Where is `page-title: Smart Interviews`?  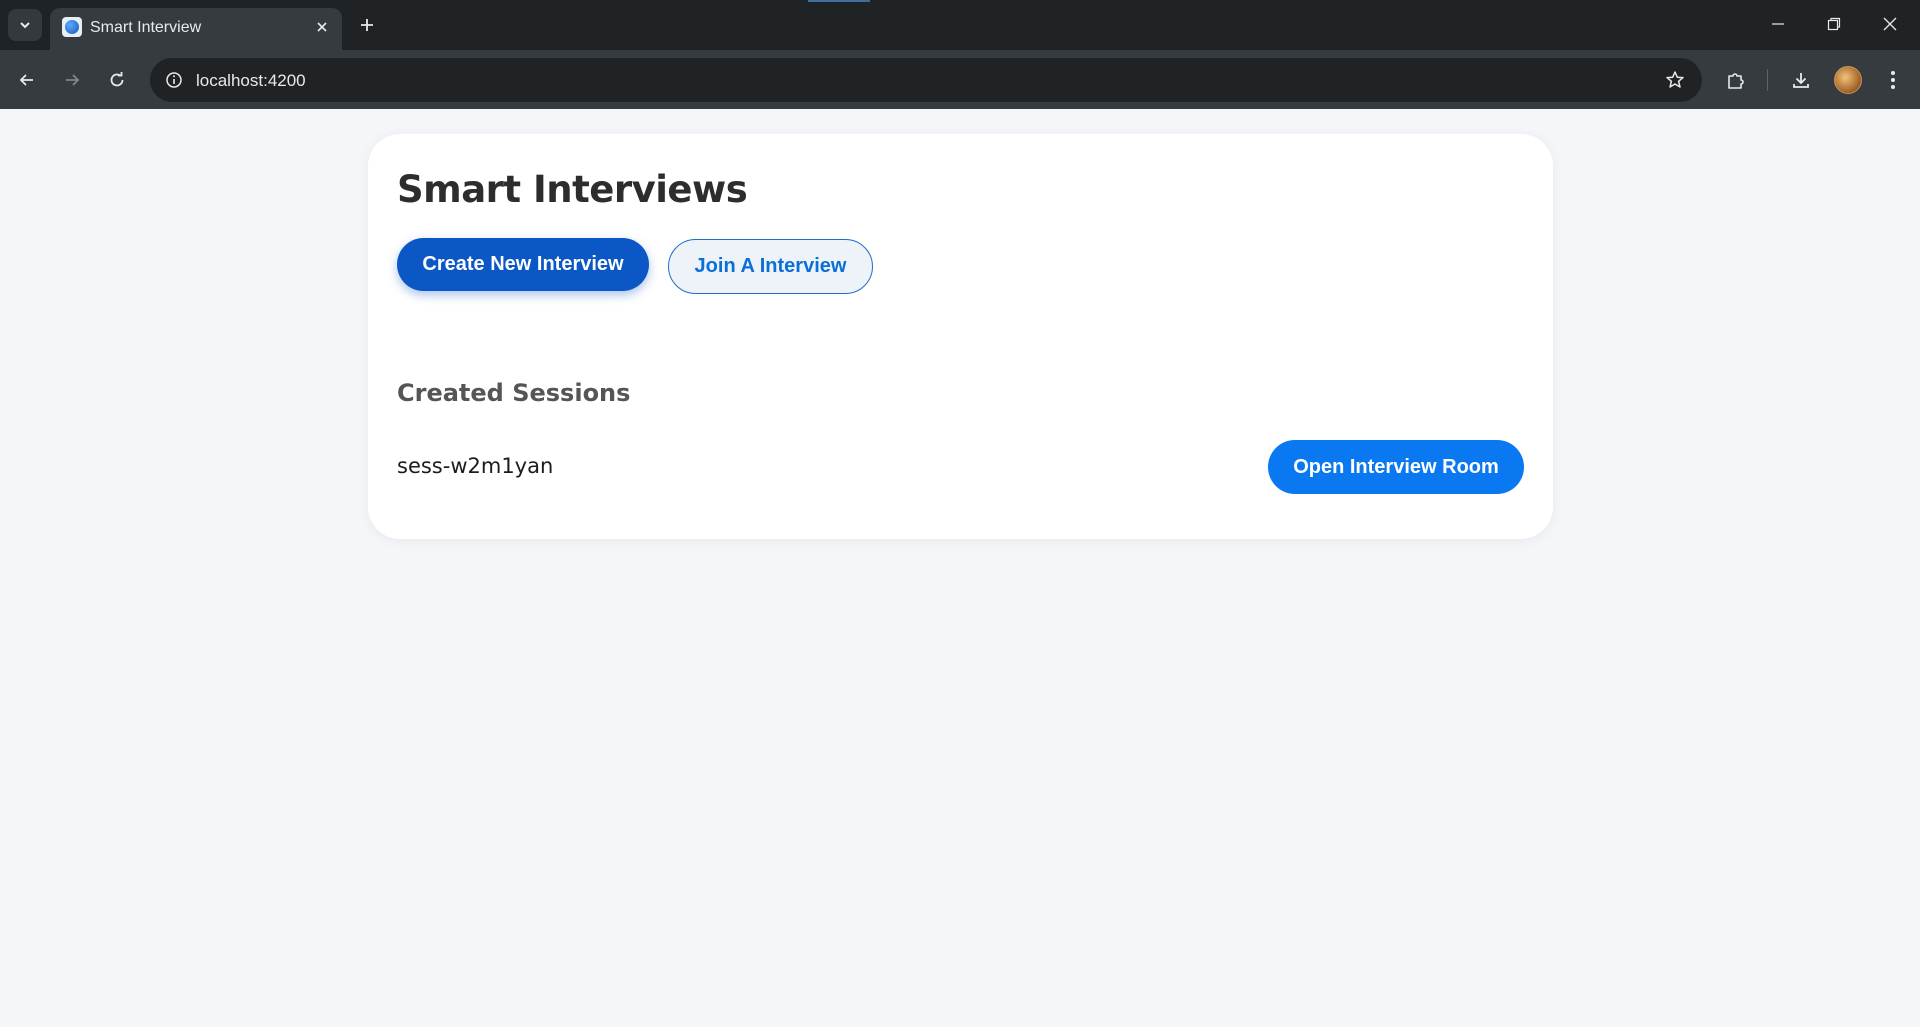 page-title: Smart Interviews is located at coordinates (572, 189).